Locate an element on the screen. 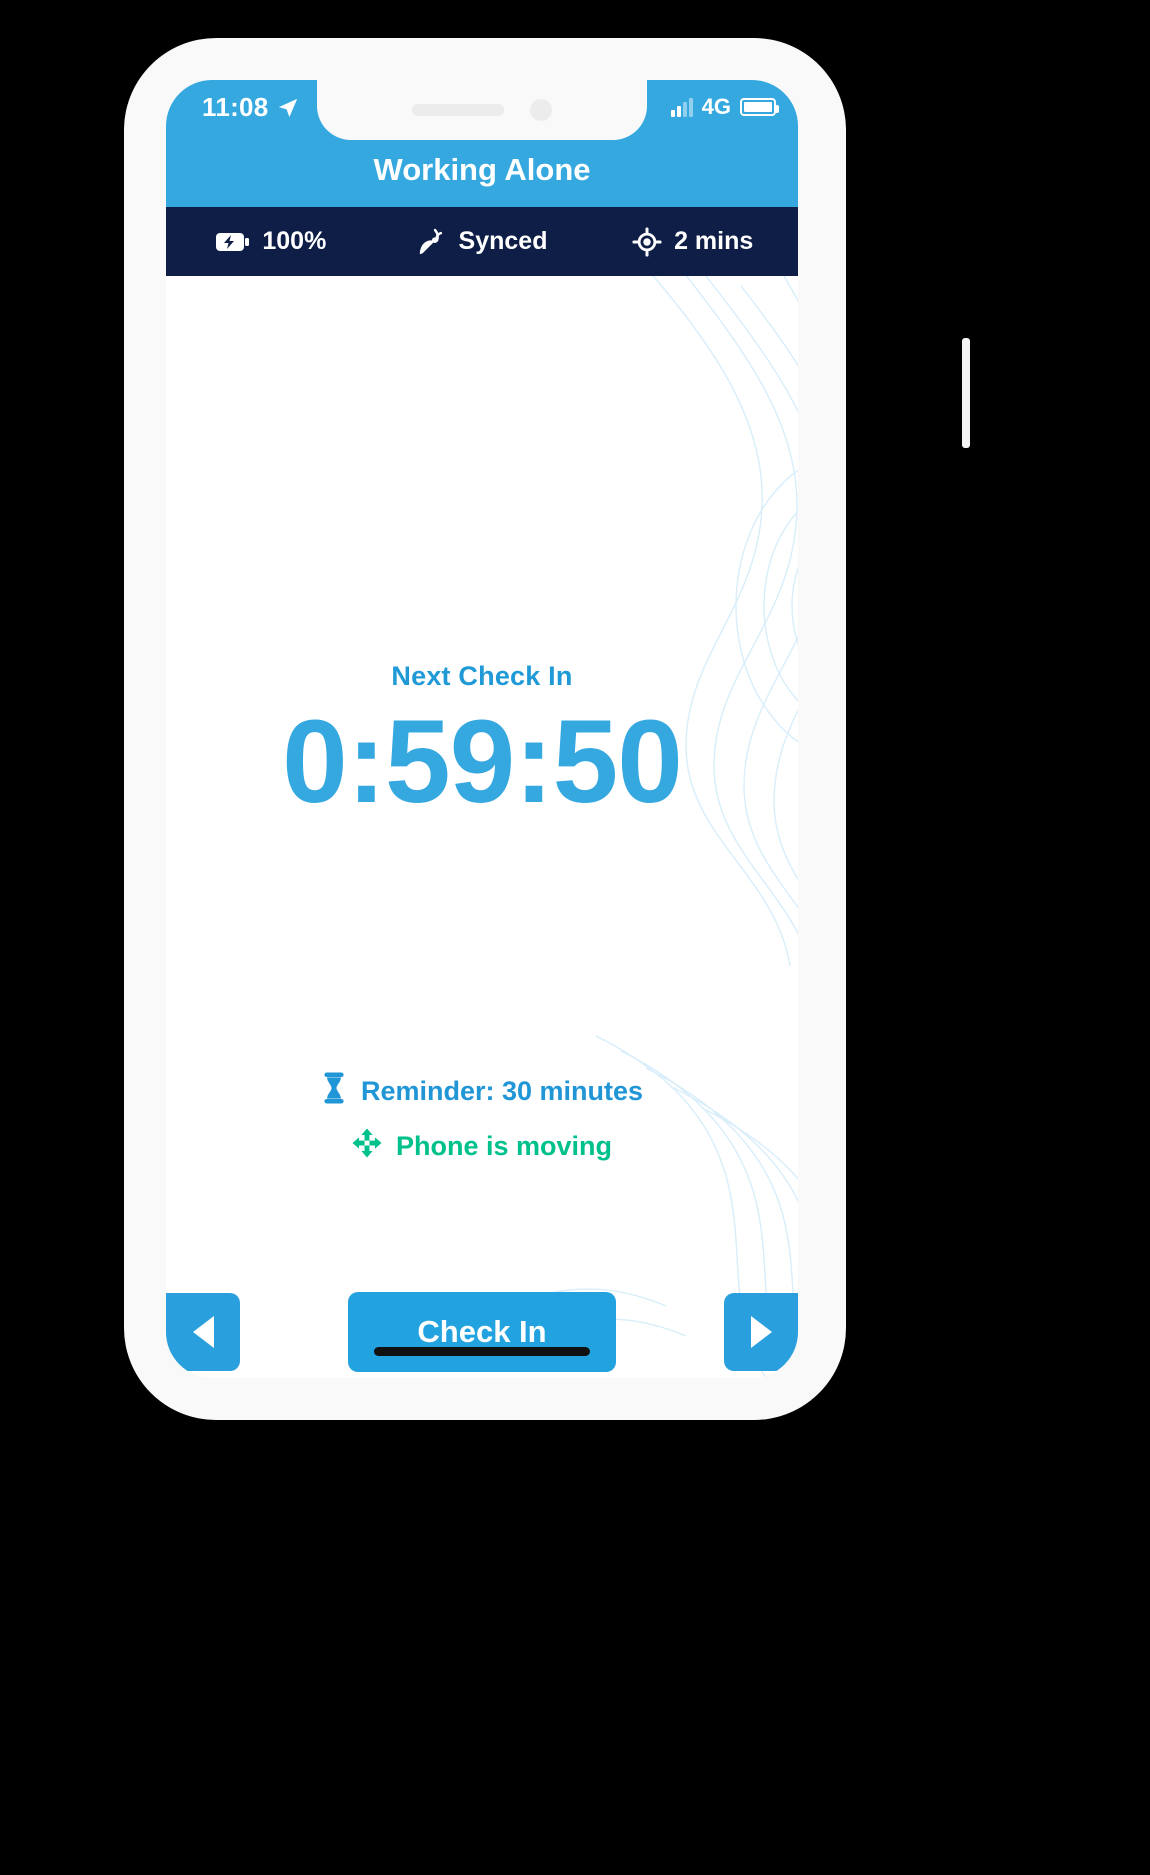 This screenshot has width=1150, height=1875. chevron-right-icon is located at coordinates (761, 1332).